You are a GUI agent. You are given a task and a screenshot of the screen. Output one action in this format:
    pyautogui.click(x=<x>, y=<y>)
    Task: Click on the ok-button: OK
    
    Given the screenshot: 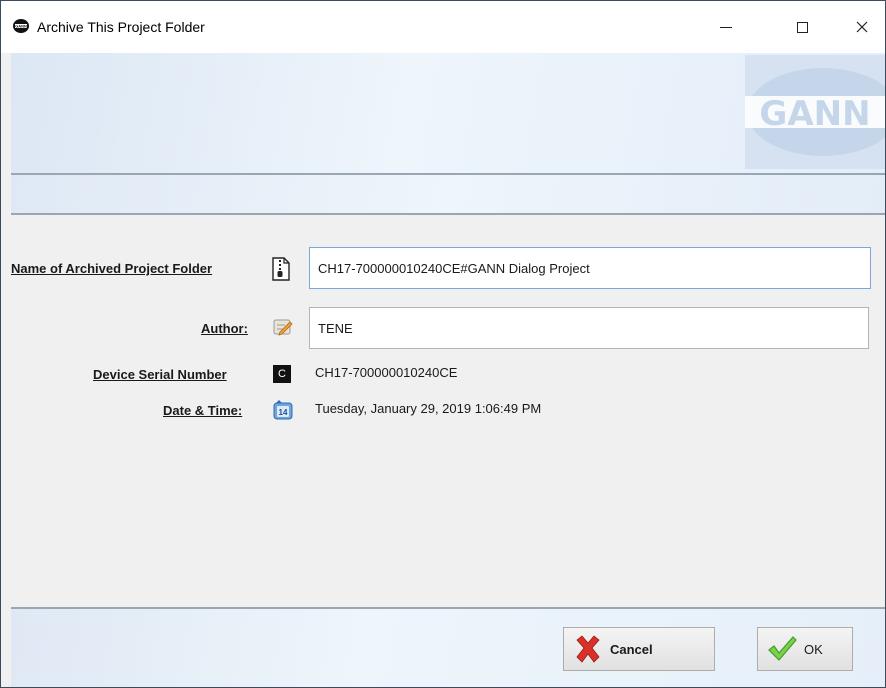 What is the action you would take?
    pyautogui.click(x=805, y=649)
    